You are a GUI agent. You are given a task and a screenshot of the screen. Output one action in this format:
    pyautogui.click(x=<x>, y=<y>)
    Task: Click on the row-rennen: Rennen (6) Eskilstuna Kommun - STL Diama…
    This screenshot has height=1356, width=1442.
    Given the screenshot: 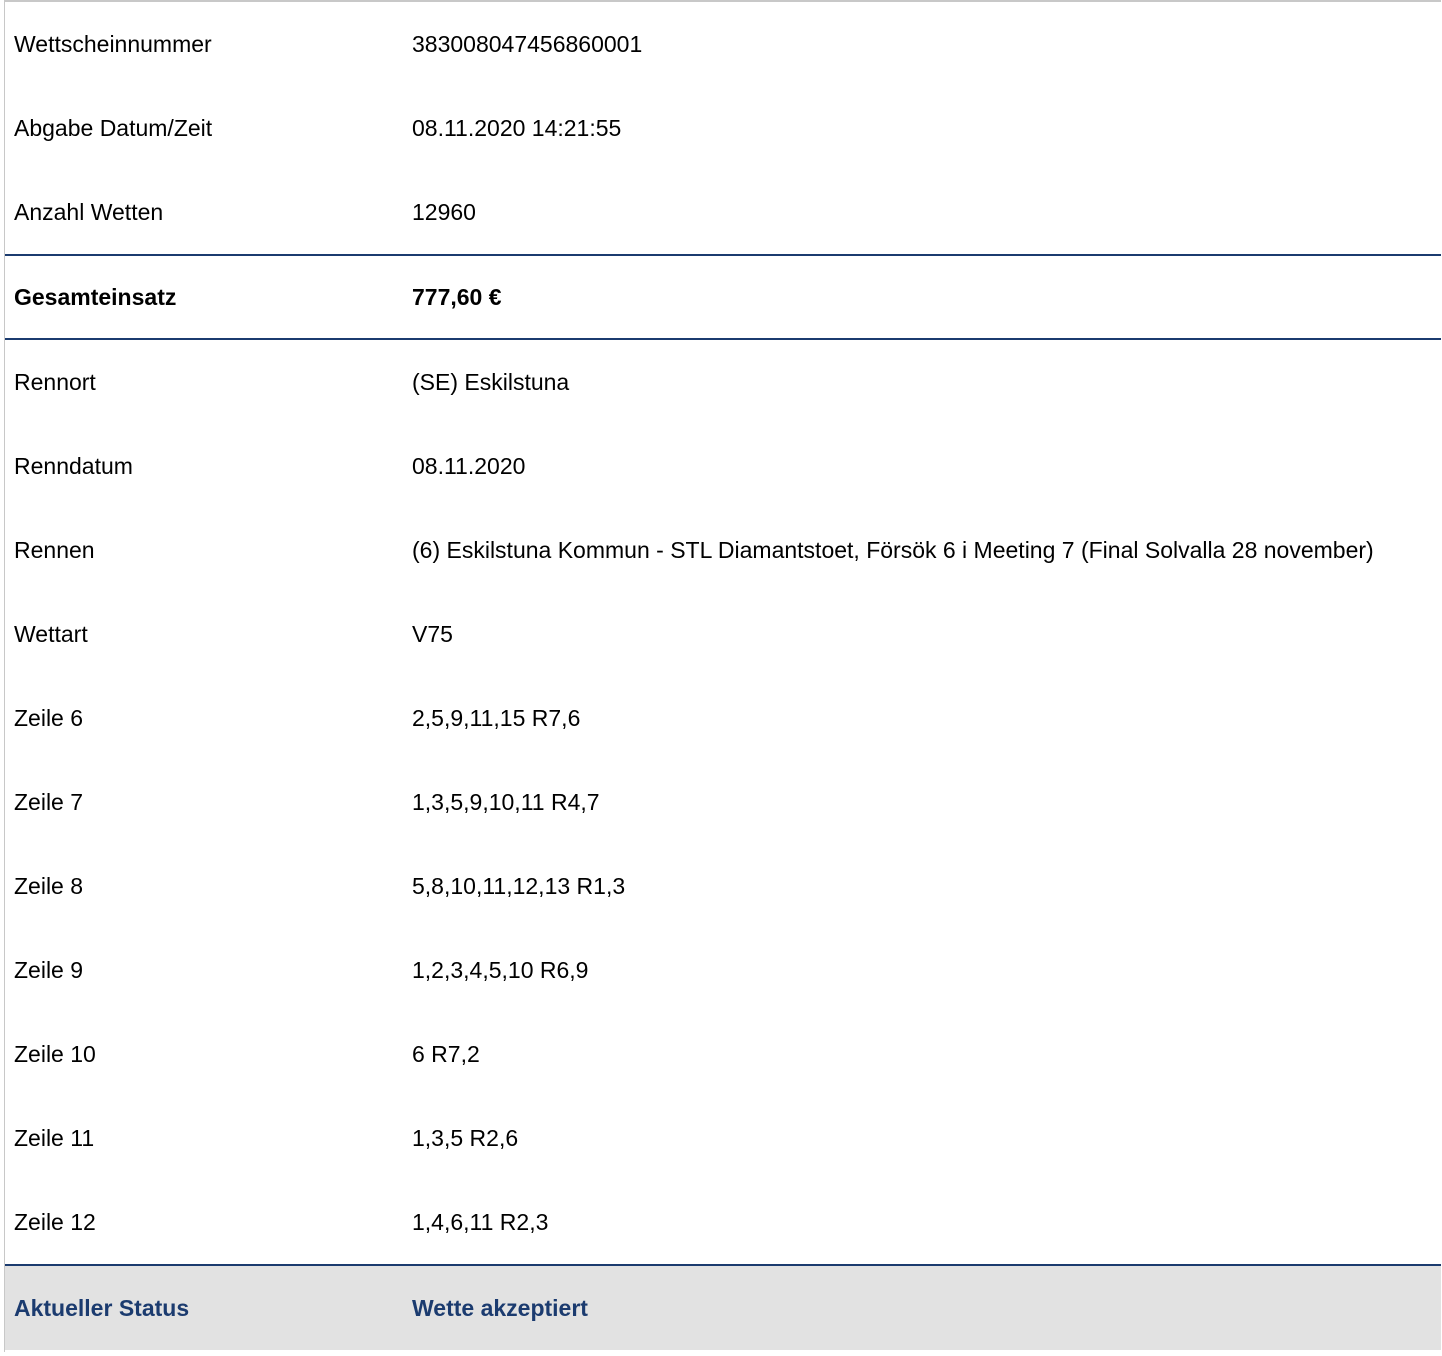 What is the action you would take?
    pyautogui.click(x=723, y=550)
    